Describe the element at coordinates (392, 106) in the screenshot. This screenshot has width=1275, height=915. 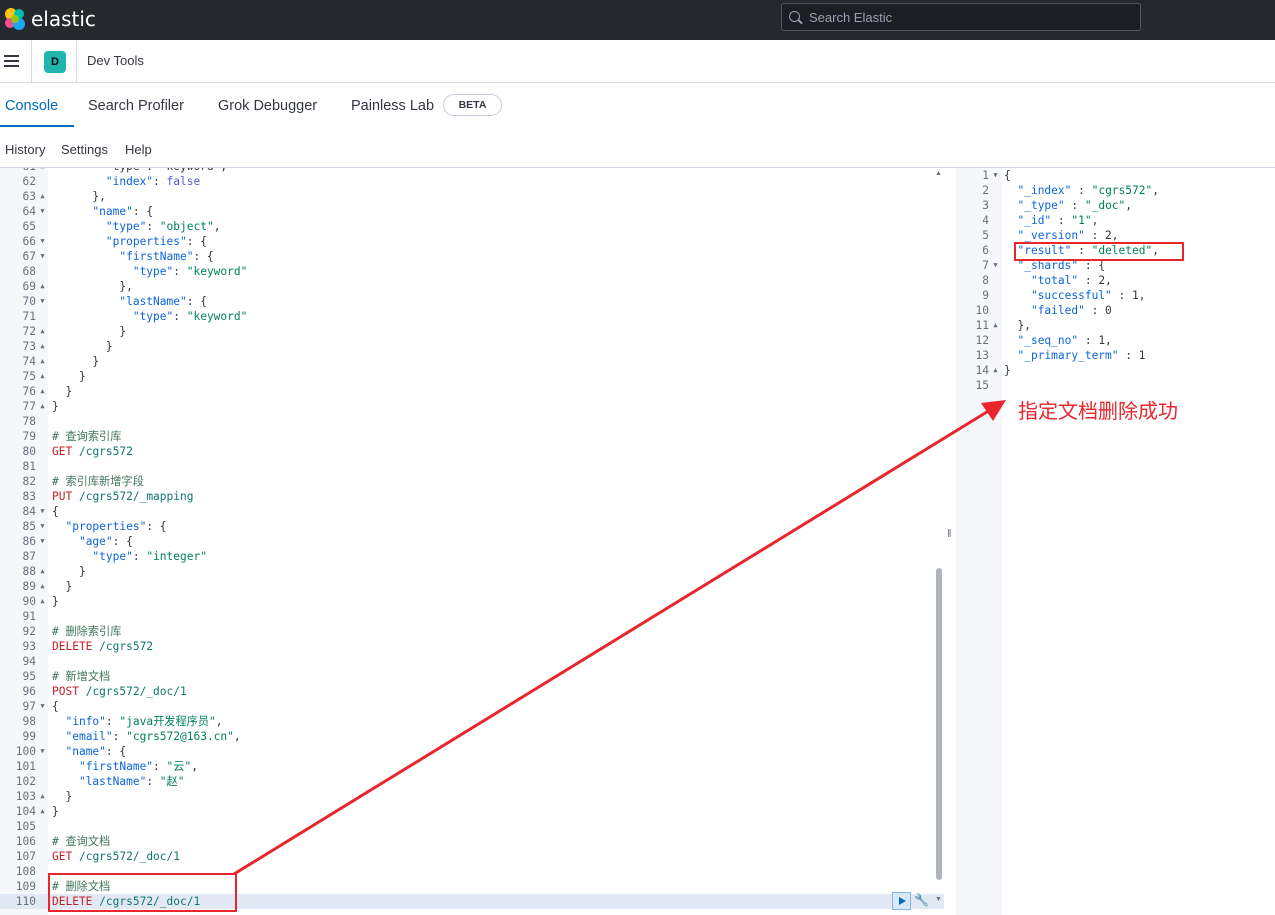
I see `tab-painless-lab: Painless Lab` at that location.